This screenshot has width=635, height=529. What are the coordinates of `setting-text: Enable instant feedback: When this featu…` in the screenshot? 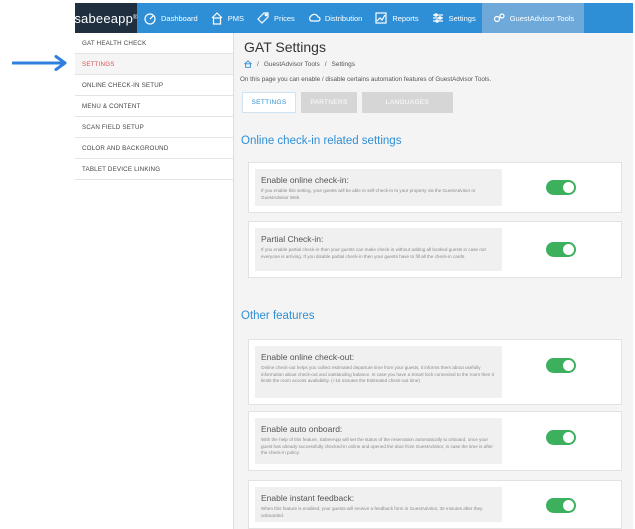 It's located at (378, 504).